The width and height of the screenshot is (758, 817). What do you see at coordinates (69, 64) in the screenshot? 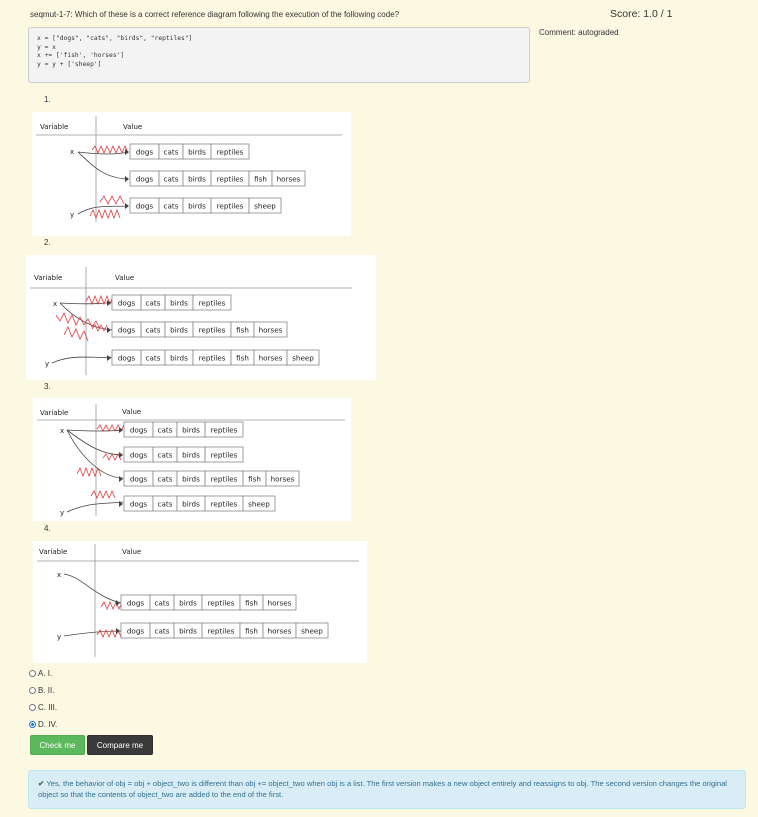
I see `code-line: y = y + ['sheep']` at bounding box center [69, 64].